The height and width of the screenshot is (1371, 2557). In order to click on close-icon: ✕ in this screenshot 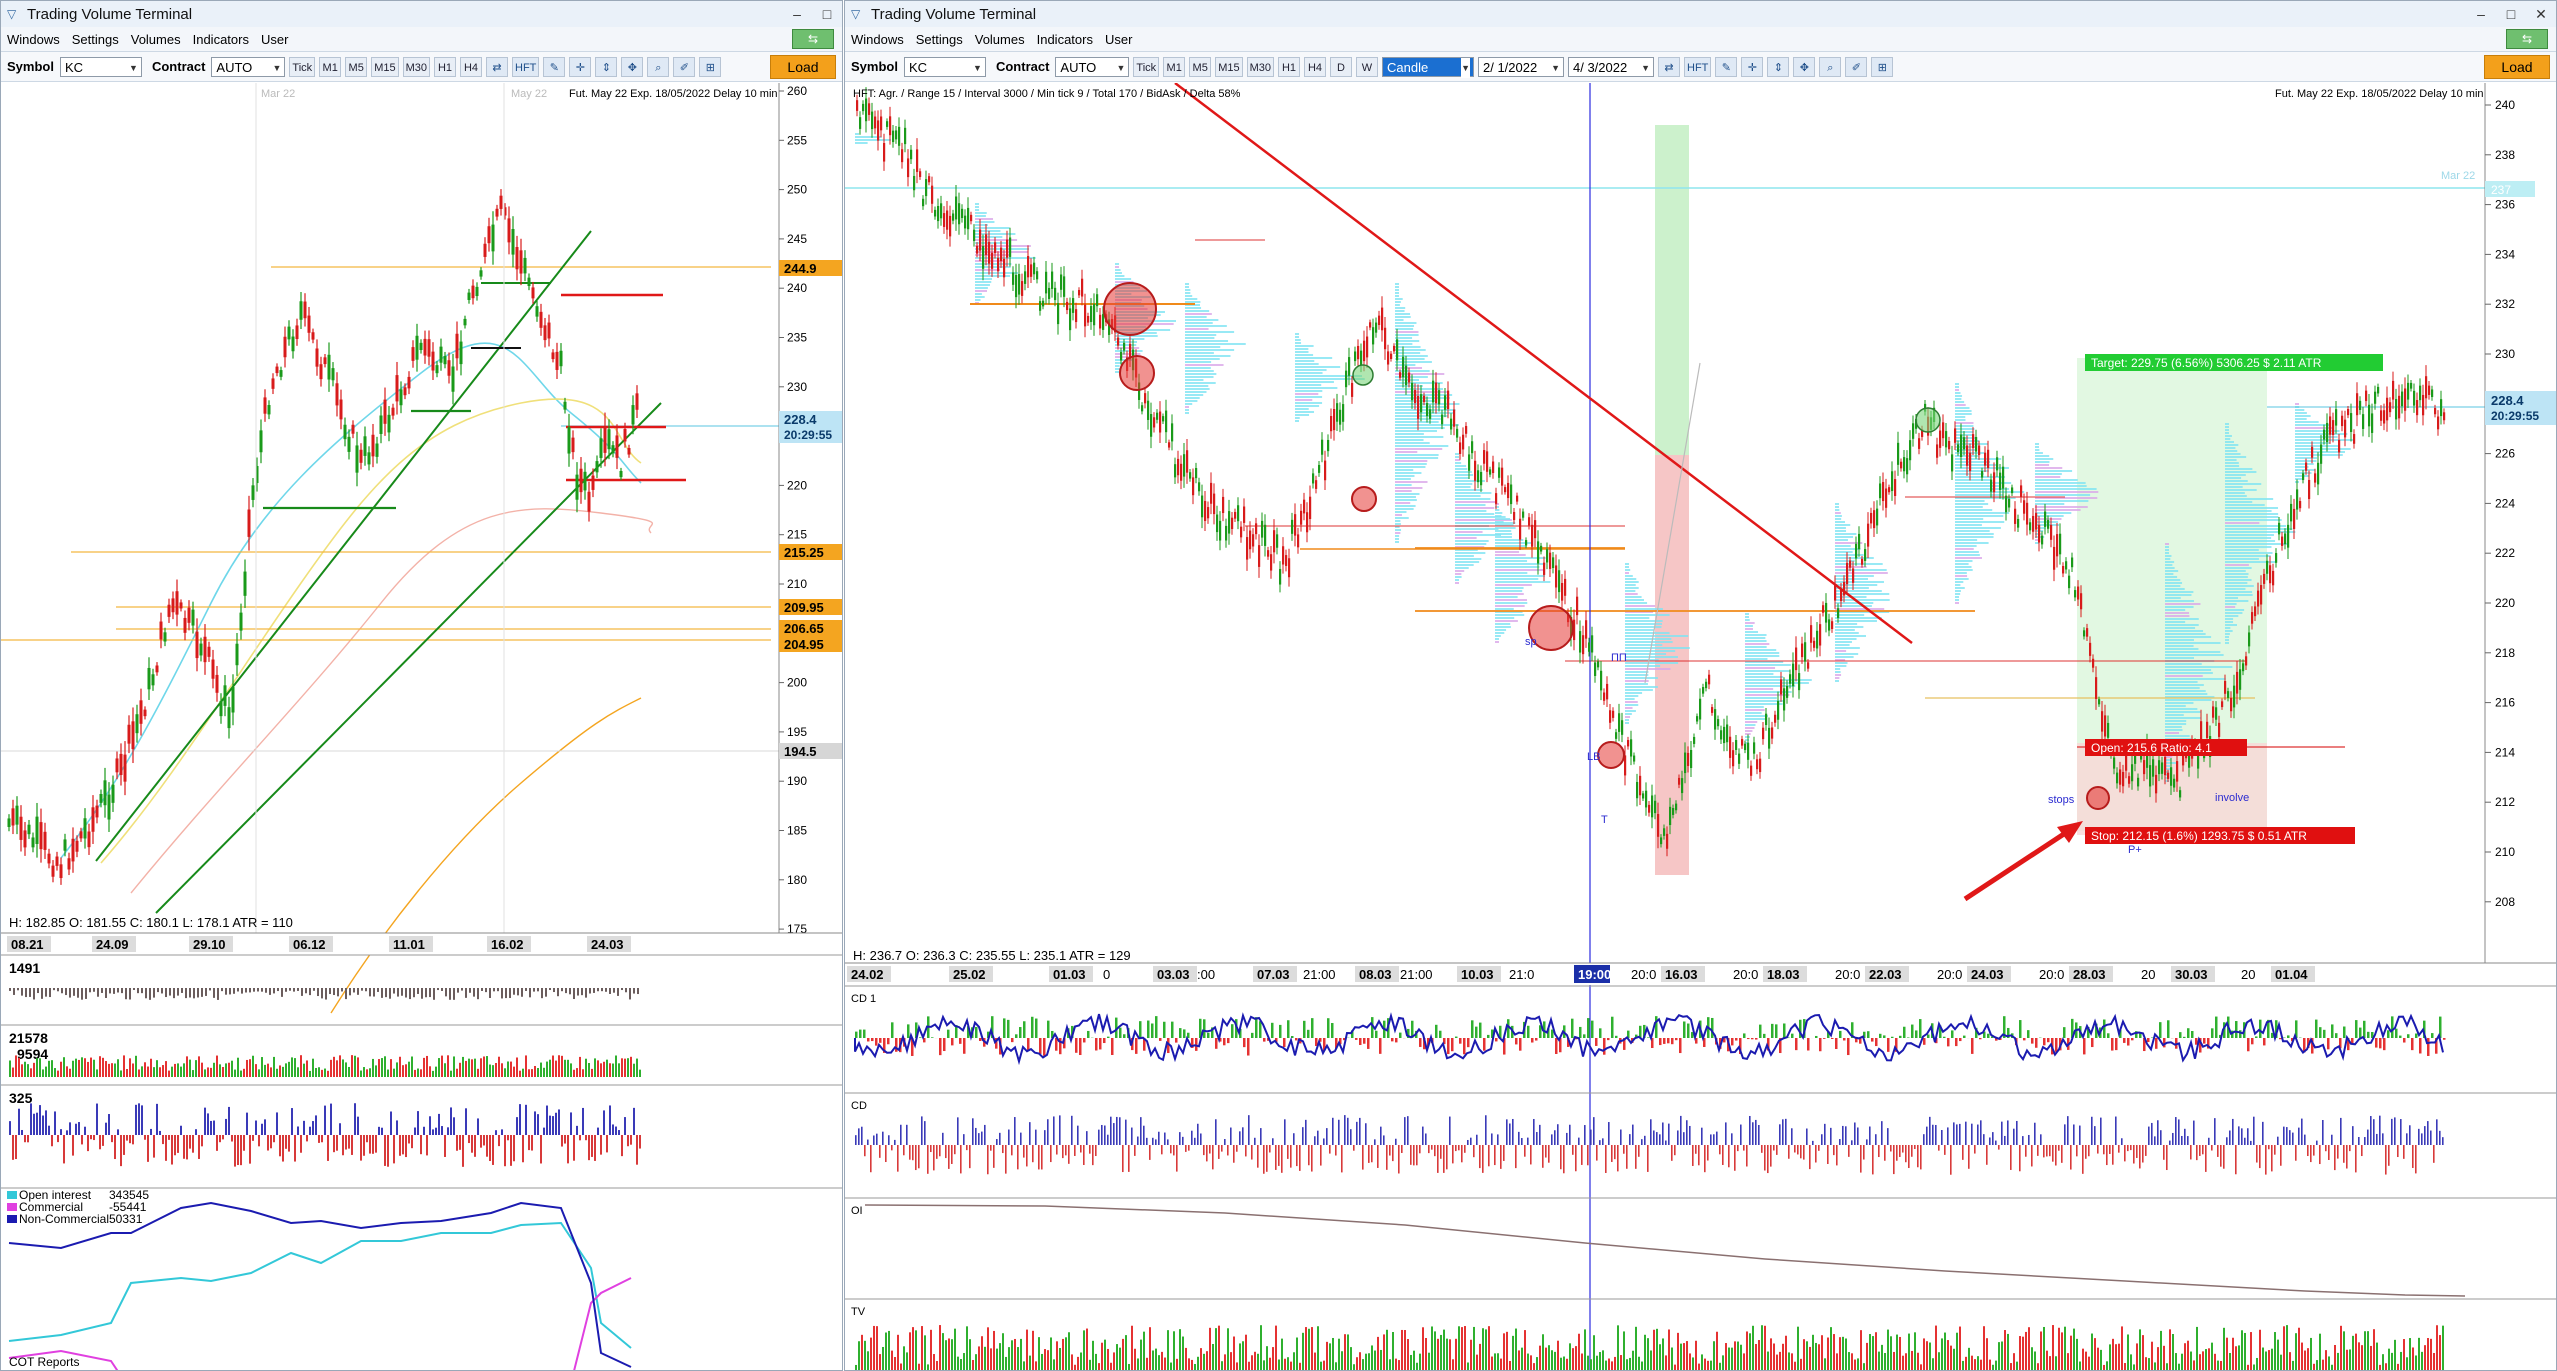, I will do `click(2541, 14)`.